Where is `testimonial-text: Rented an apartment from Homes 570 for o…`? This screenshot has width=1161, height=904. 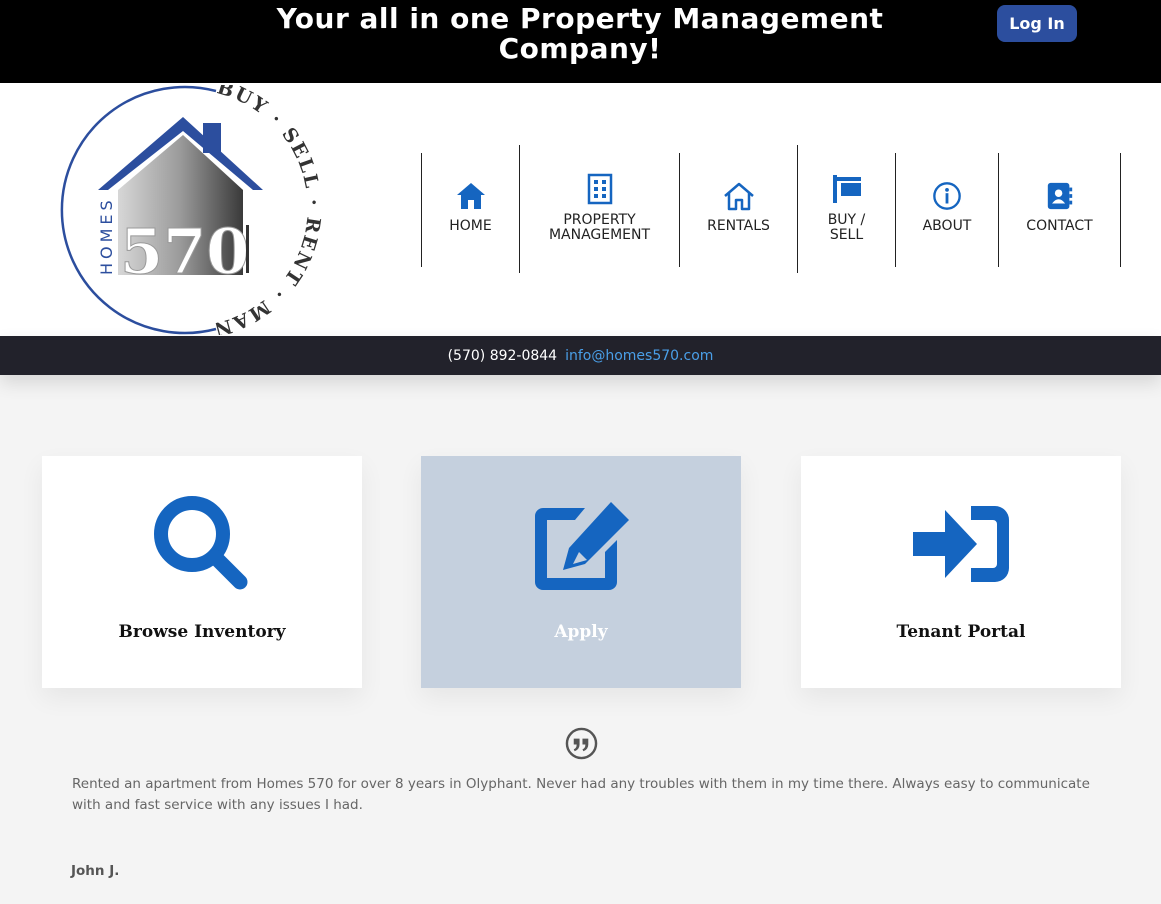
testimonial-text: Rented an apartment from Homes 570 for o… is located at coordinates (581, 794).